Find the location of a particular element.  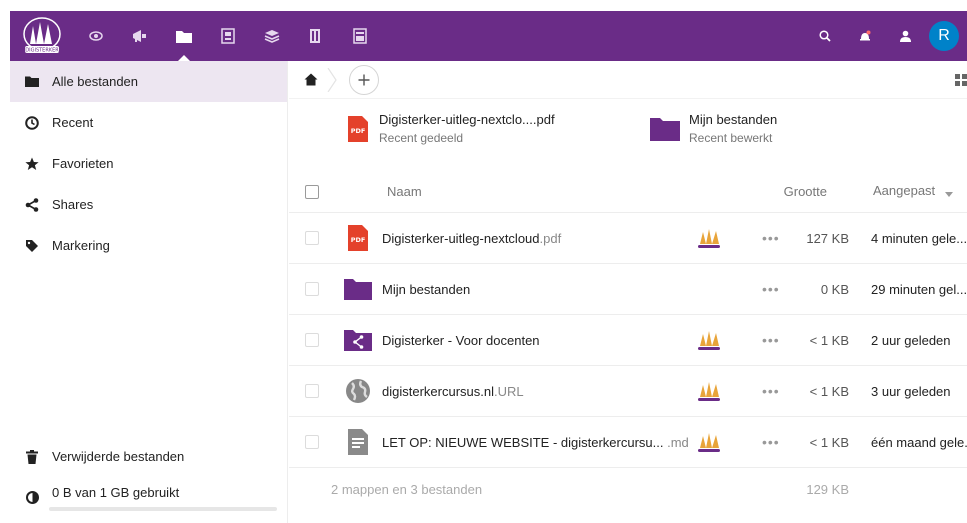

notes-icon is located at coordinates (316, 36).